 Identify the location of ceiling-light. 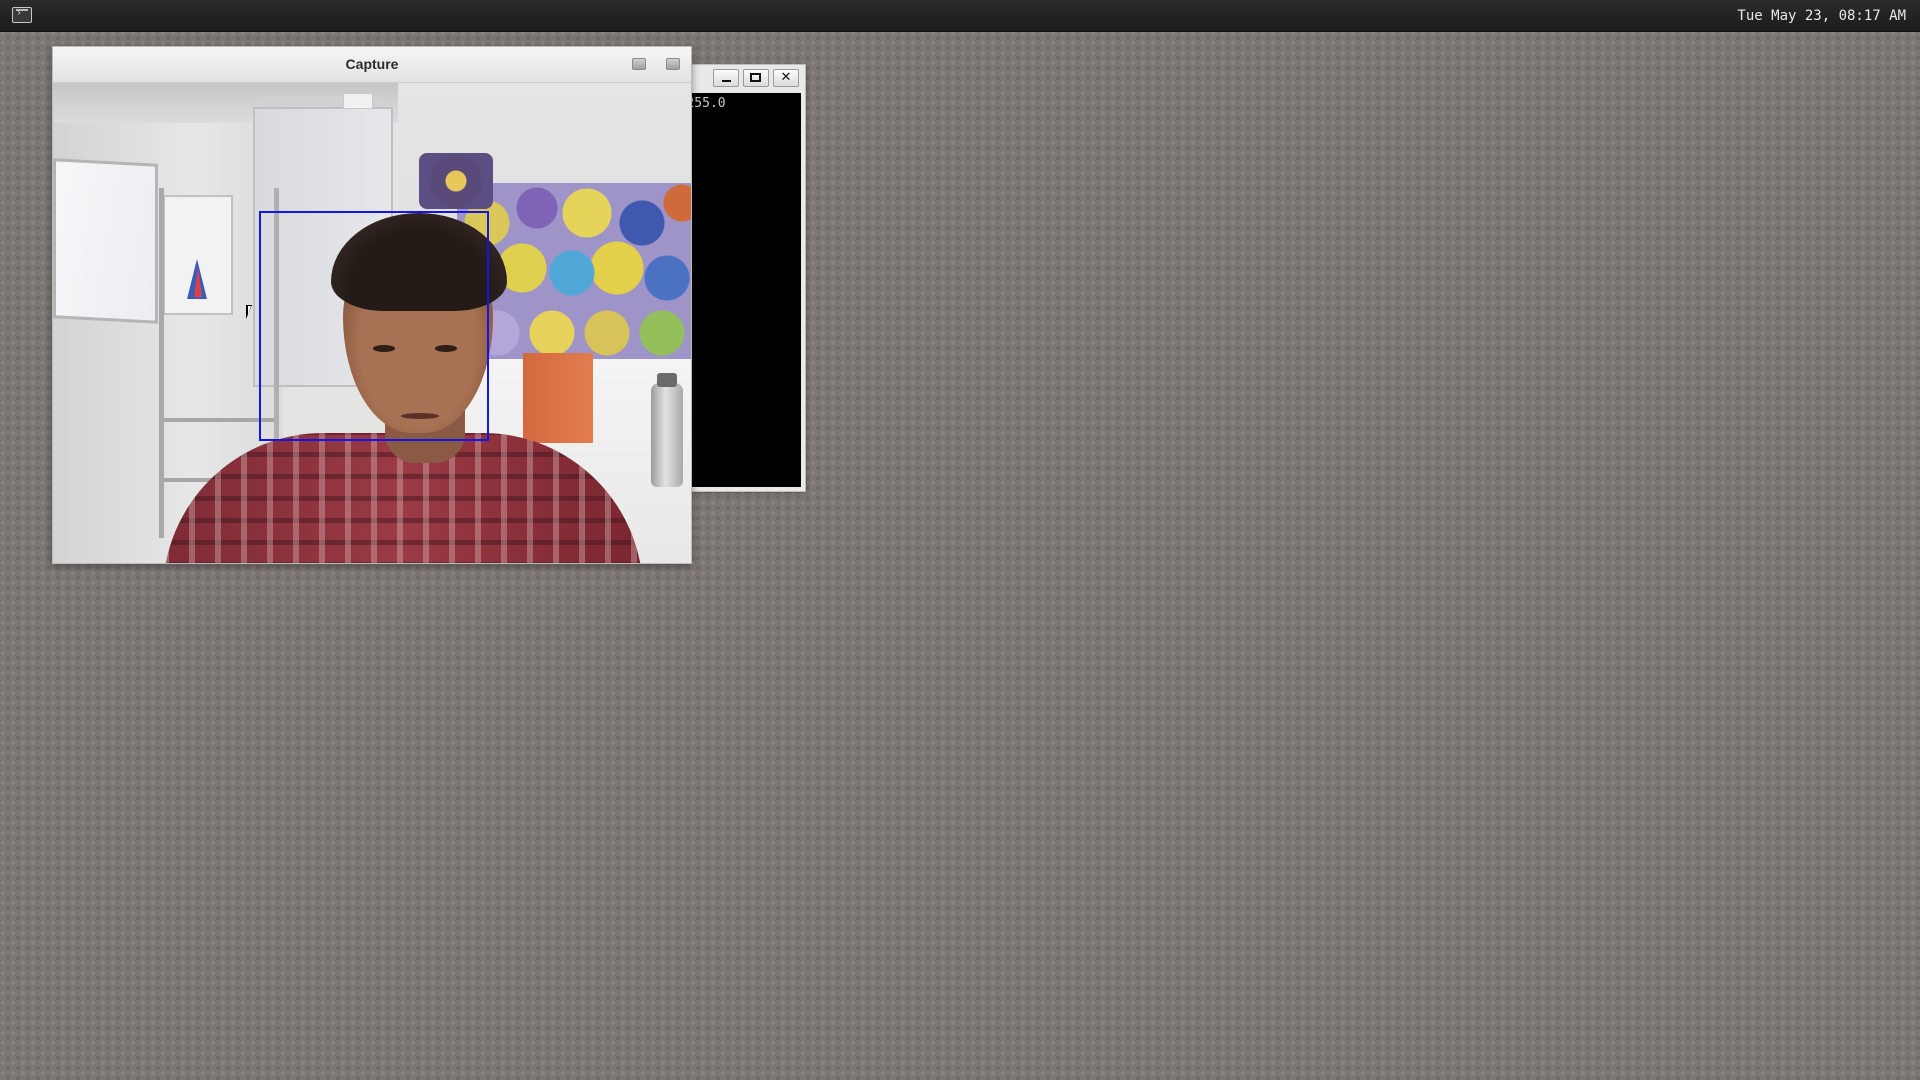
(358, 101).